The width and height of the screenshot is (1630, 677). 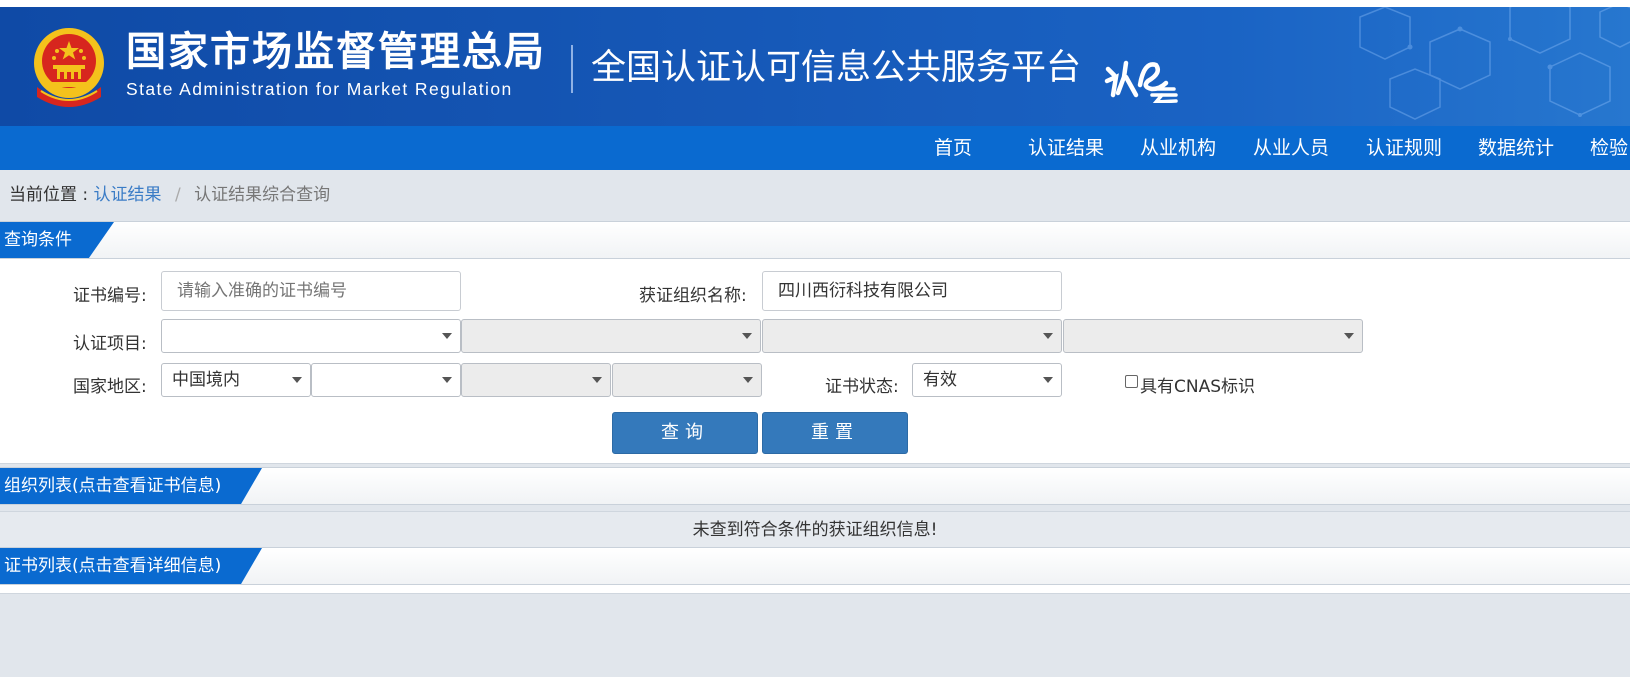 What do you see at coordinates (57, 240) in the screenshot?
I see `query-section-title: 查询条件` at bounding box center [57, 240].